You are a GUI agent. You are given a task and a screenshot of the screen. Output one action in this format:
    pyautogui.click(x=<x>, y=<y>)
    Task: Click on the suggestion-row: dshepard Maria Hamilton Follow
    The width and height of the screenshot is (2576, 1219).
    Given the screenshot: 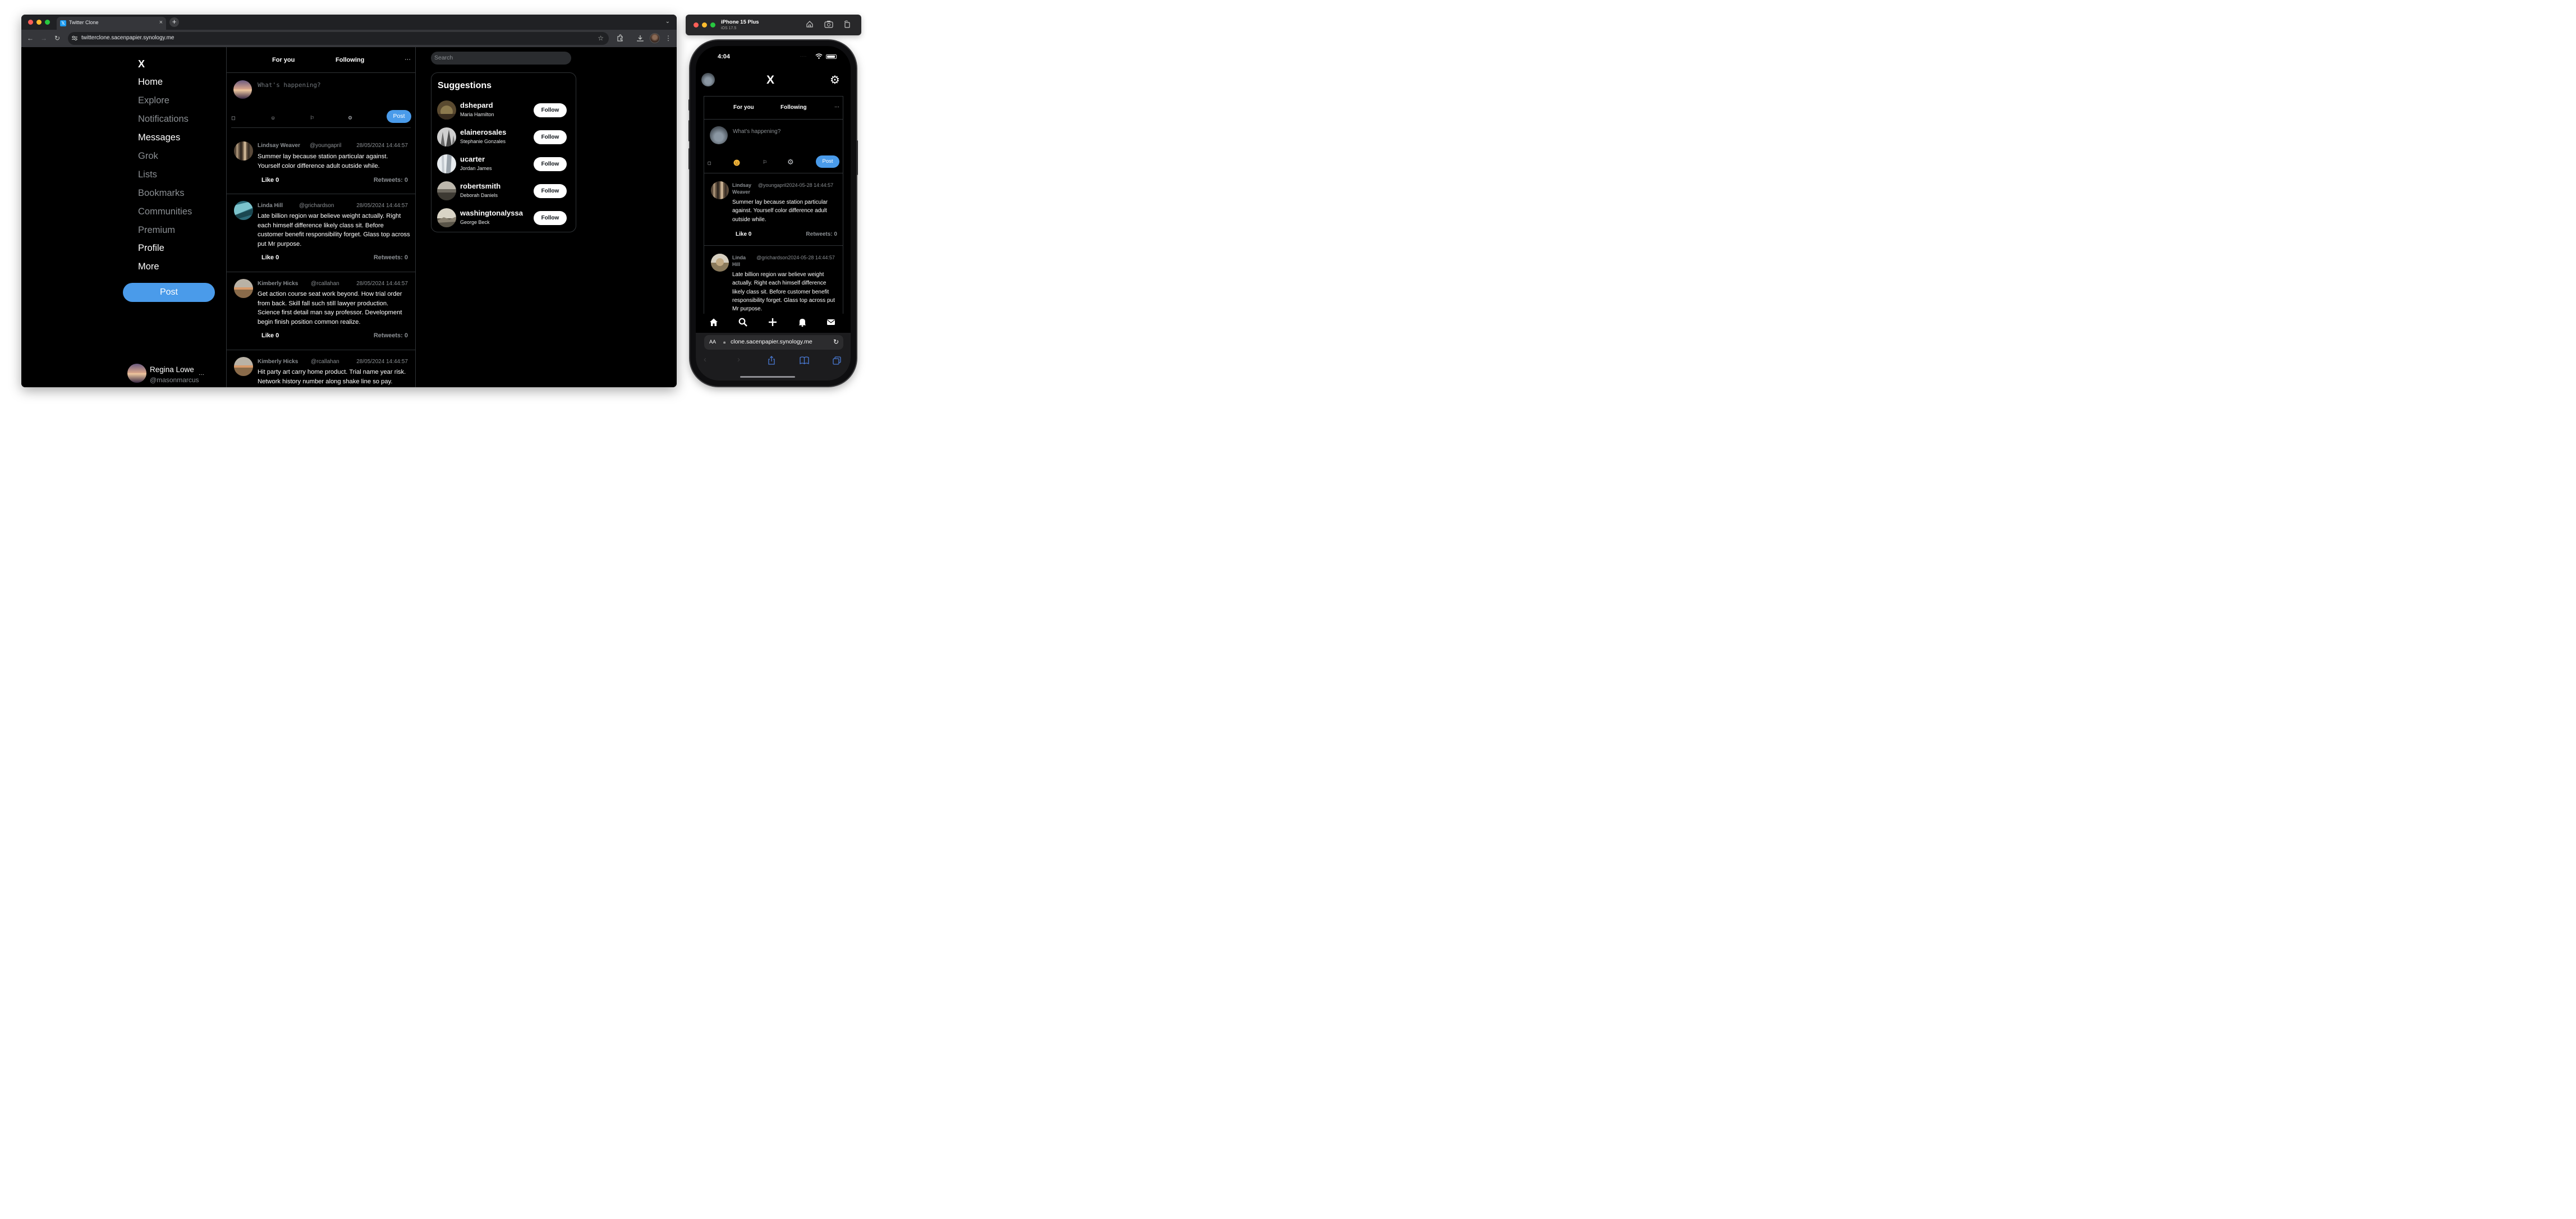 What is the action you would take?
    pyautogui.click(x=503, y=110)
    